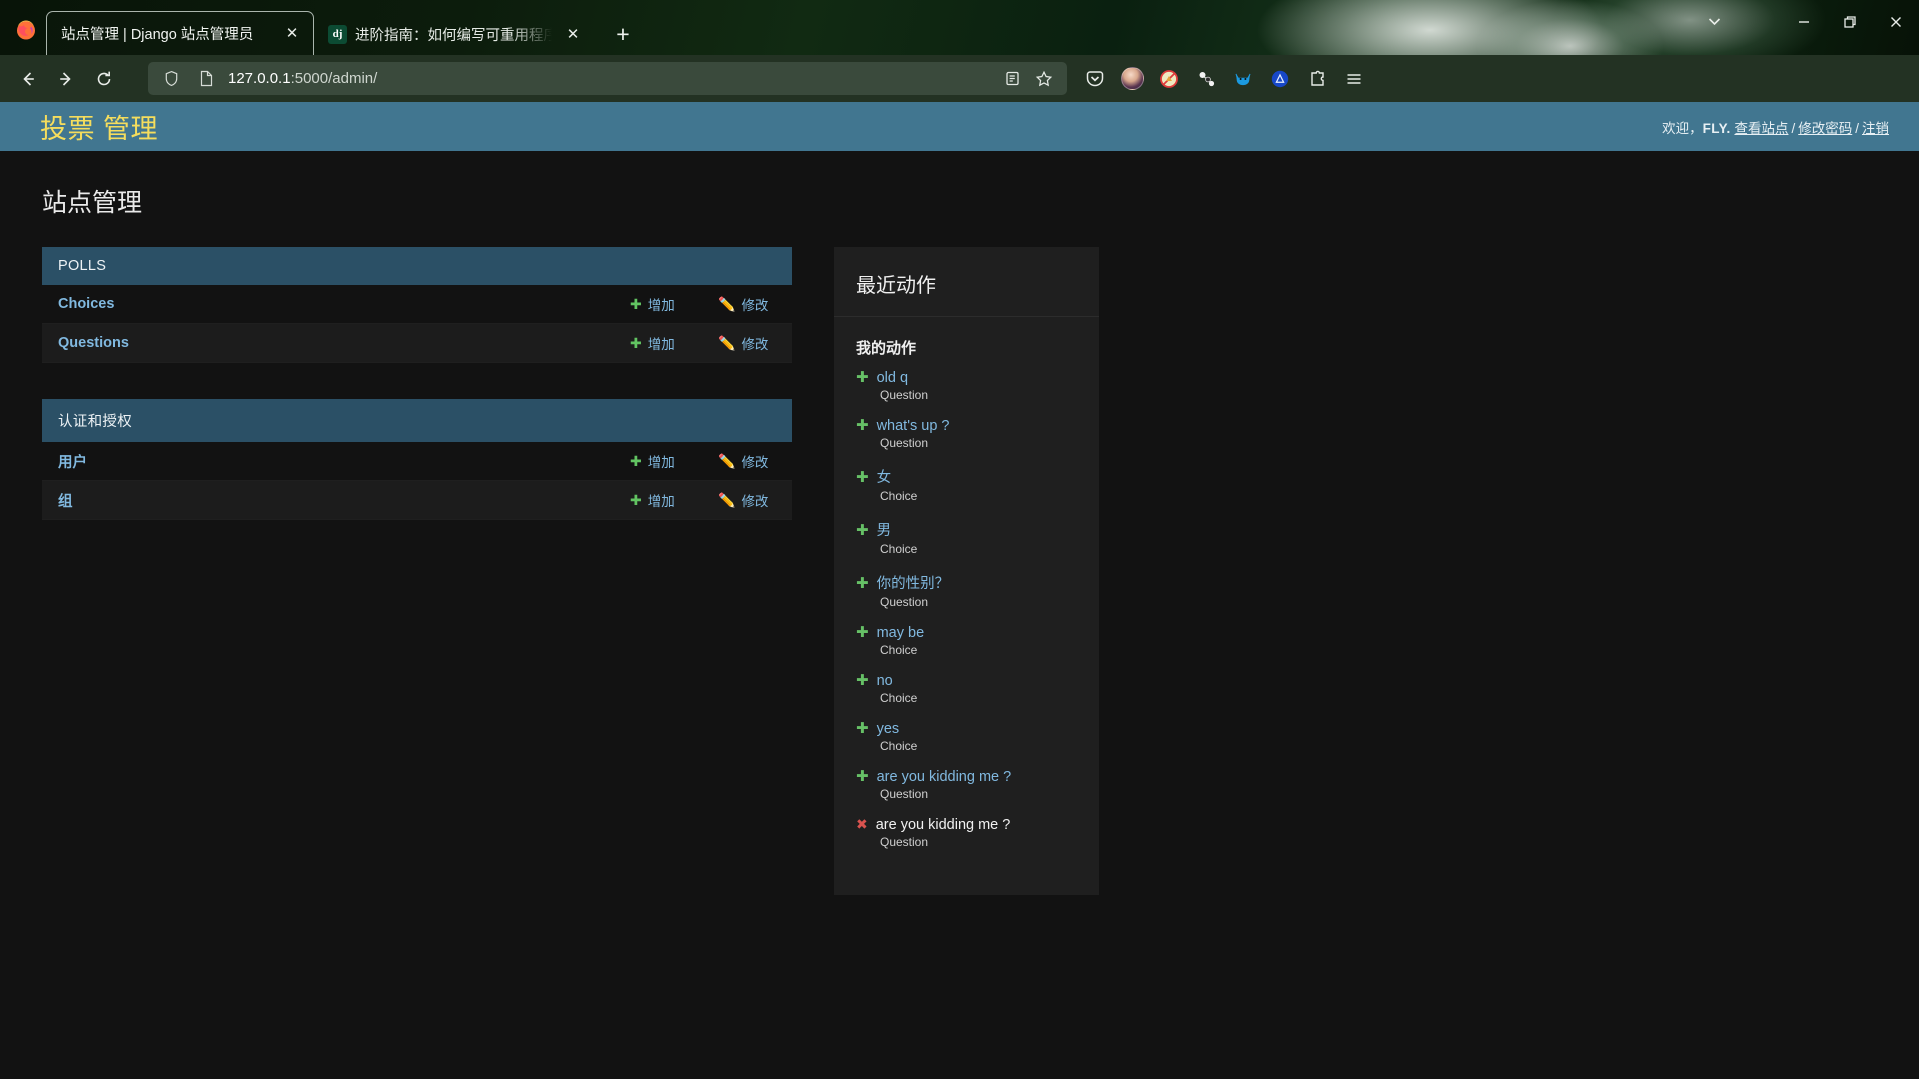 The width and height of the screenshot is (1919, 1079). I want to click on action-object-link: what's up ?, so click(913, 426).